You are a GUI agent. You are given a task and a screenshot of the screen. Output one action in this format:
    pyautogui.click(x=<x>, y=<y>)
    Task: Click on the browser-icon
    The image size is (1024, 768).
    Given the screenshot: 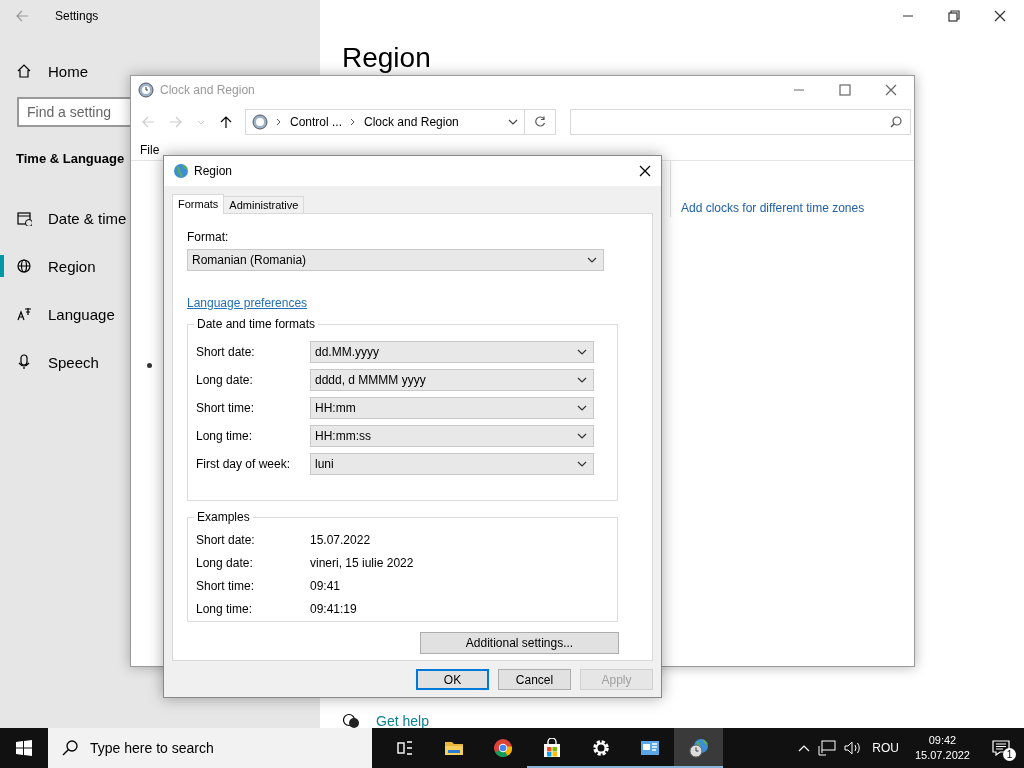 What is the action you would take?
    pyautogui.click(x=502, y=748)
    